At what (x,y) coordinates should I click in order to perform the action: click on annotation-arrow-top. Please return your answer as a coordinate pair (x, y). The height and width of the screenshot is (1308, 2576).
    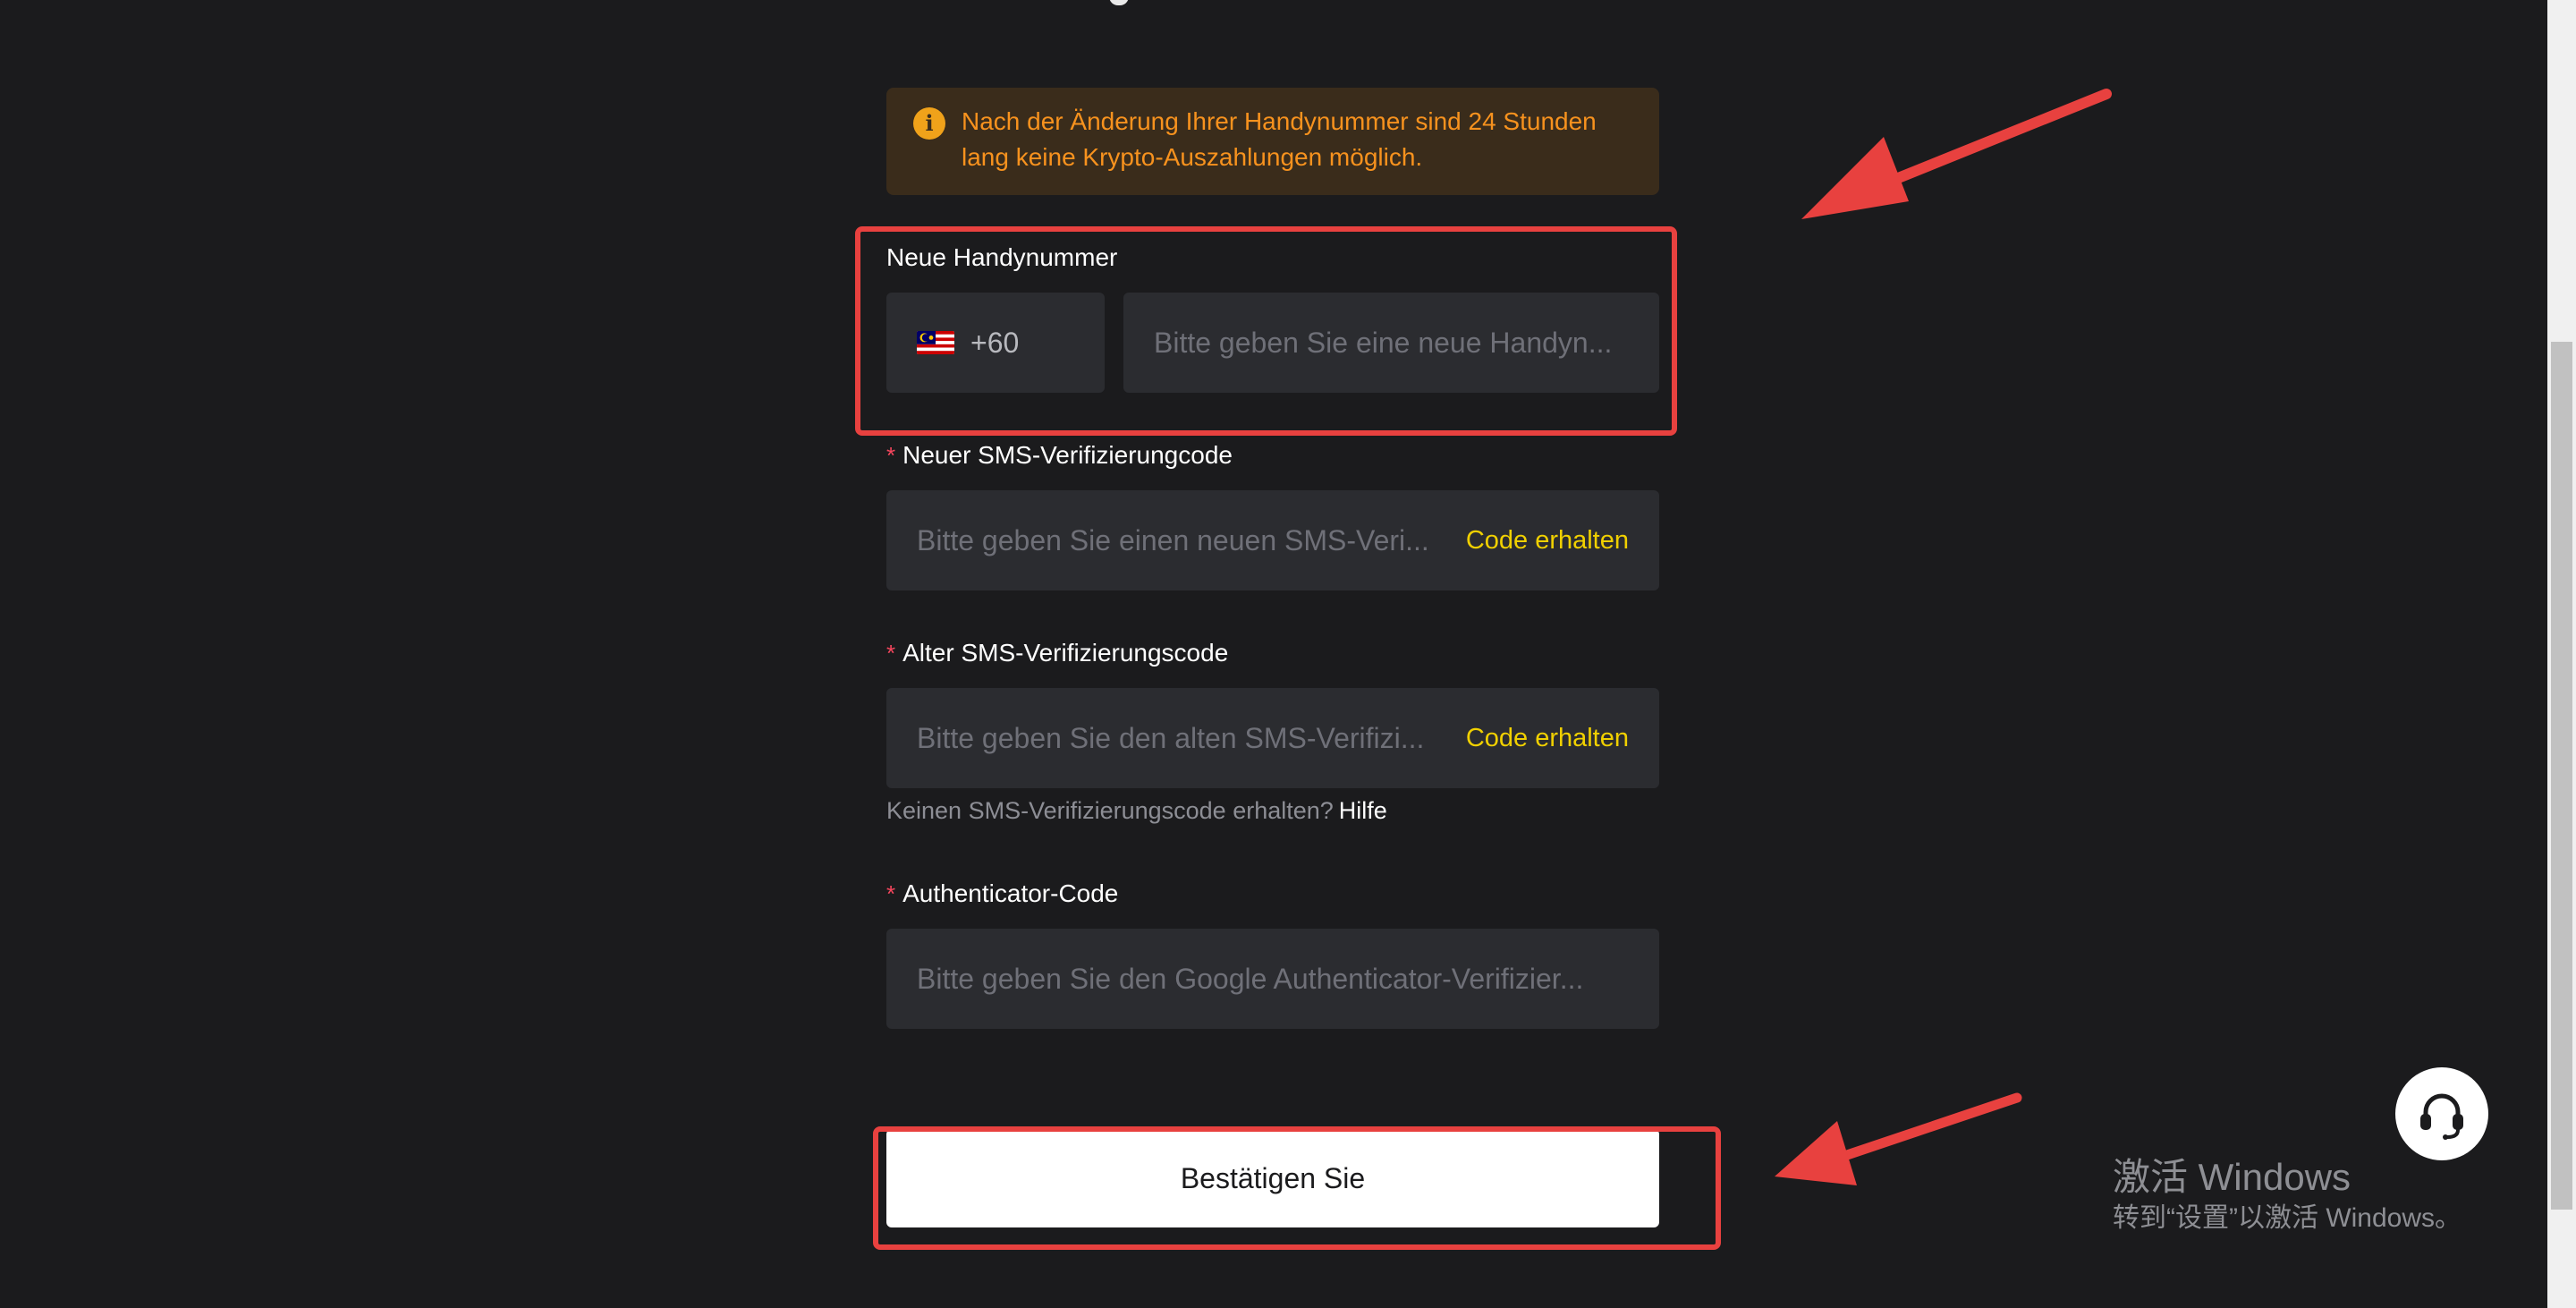
    Looking at the image, I should click on (1956, 154).